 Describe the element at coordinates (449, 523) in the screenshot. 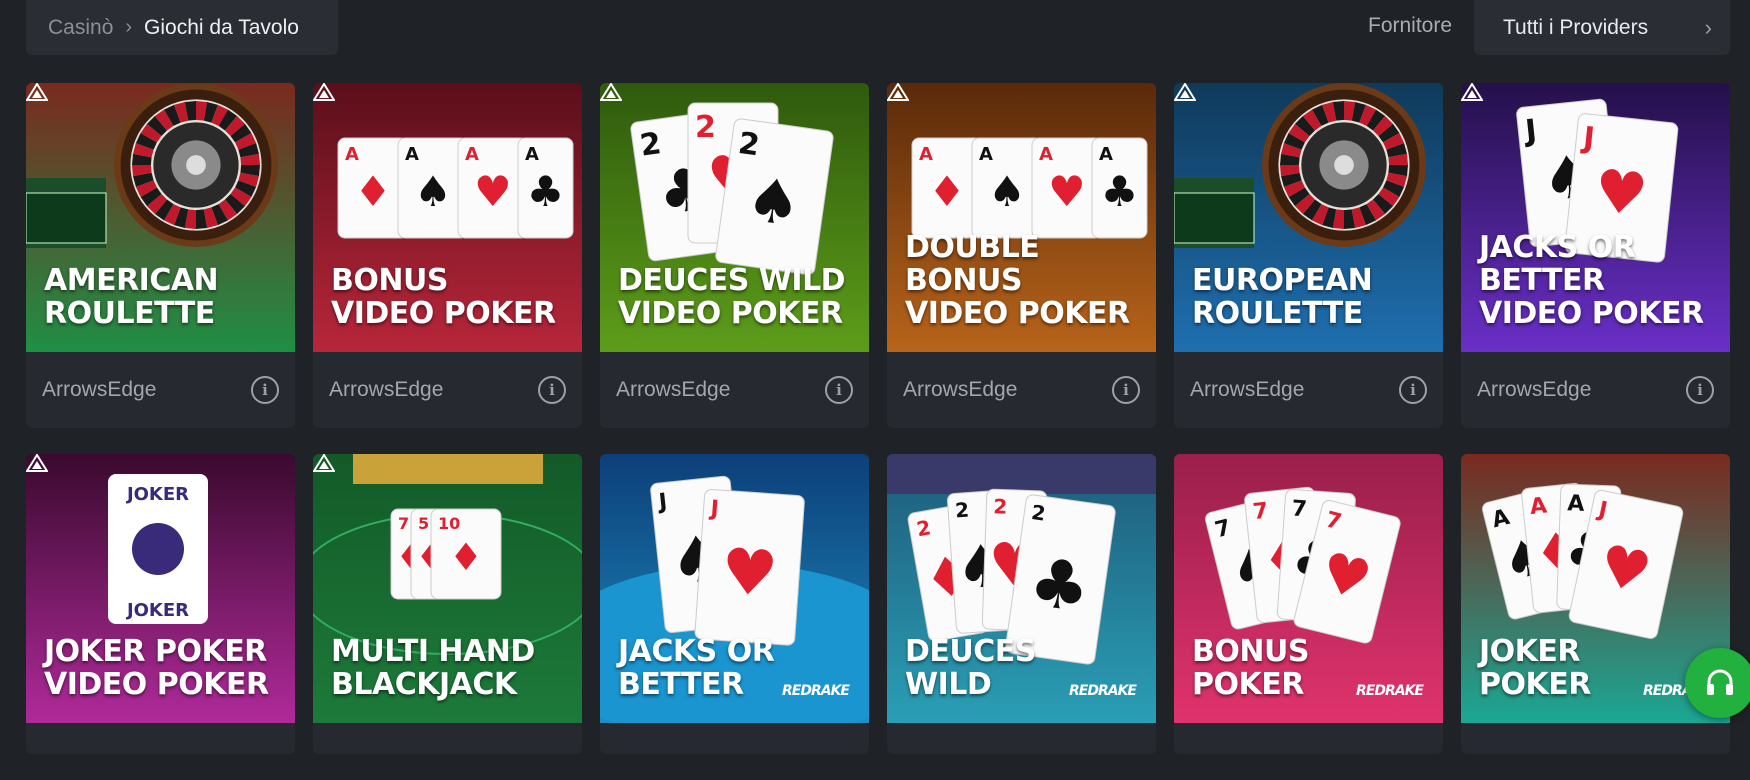

I see `svg-text: 10` at that location.